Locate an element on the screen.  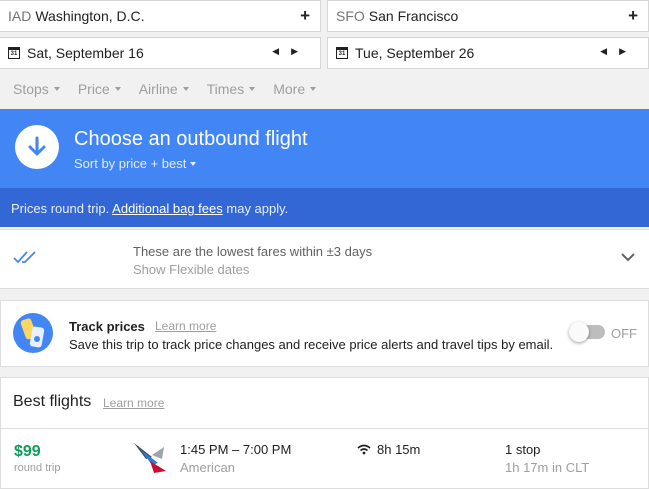
show-flexible-dates-link: Show Flexible dates is located at coordinates (191, 269).